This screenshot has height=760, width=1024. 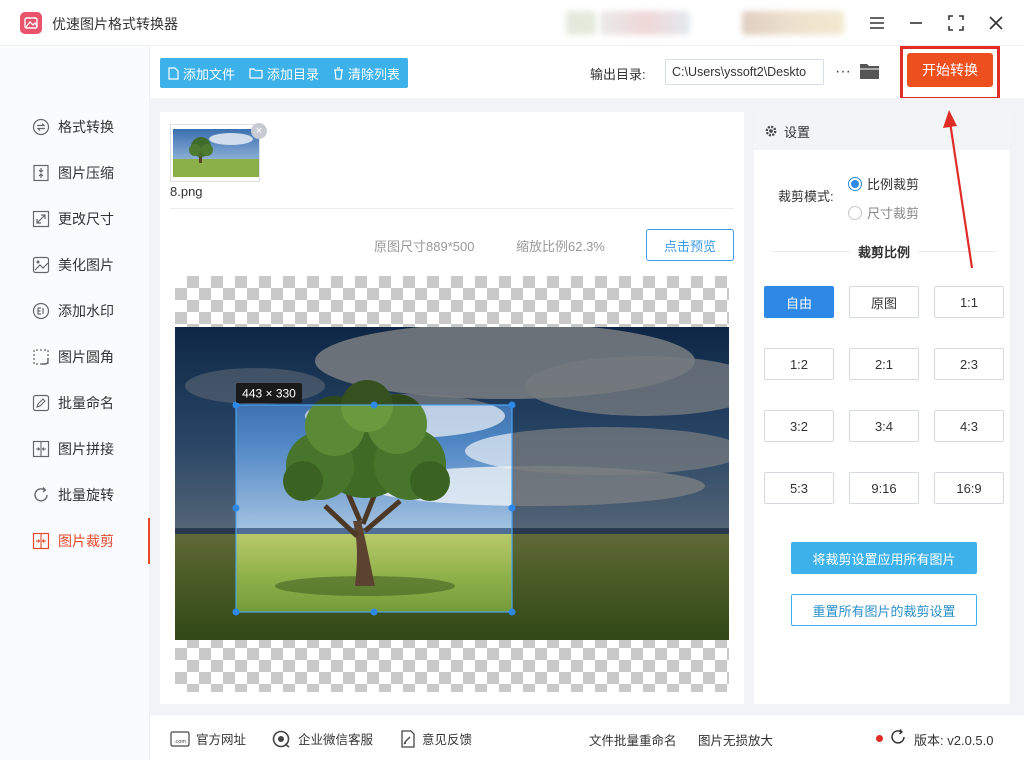 I want to click on sidebar-item-rotate: 批量旋转, so click(x=75, y=495).